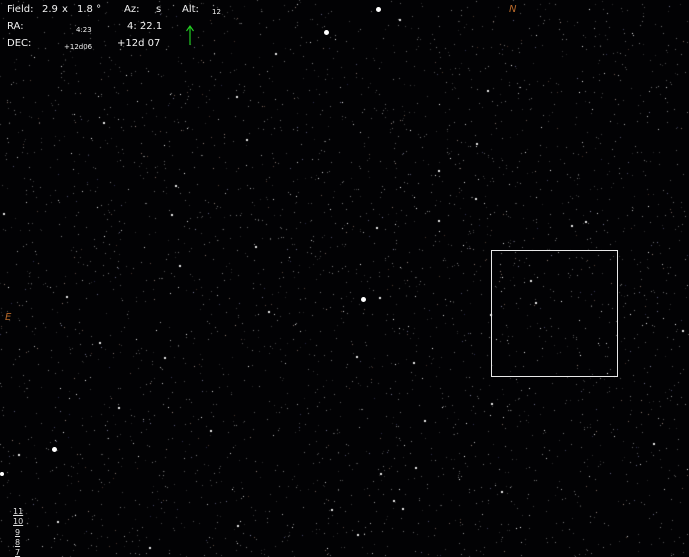  What do you see at coordinates (18, 542) in the screenshot?
I see `mag-scale-8: 8` at bounding box center [18, 542].